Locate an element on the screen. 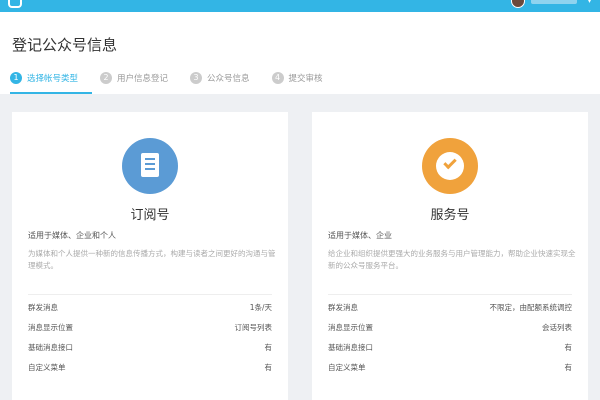 The image size is (600, 400). step-progress: 1 选择帐号类型 2 用户信息登记 3 公众号信息 4 提交审核 is located at coordinates (177, 78).